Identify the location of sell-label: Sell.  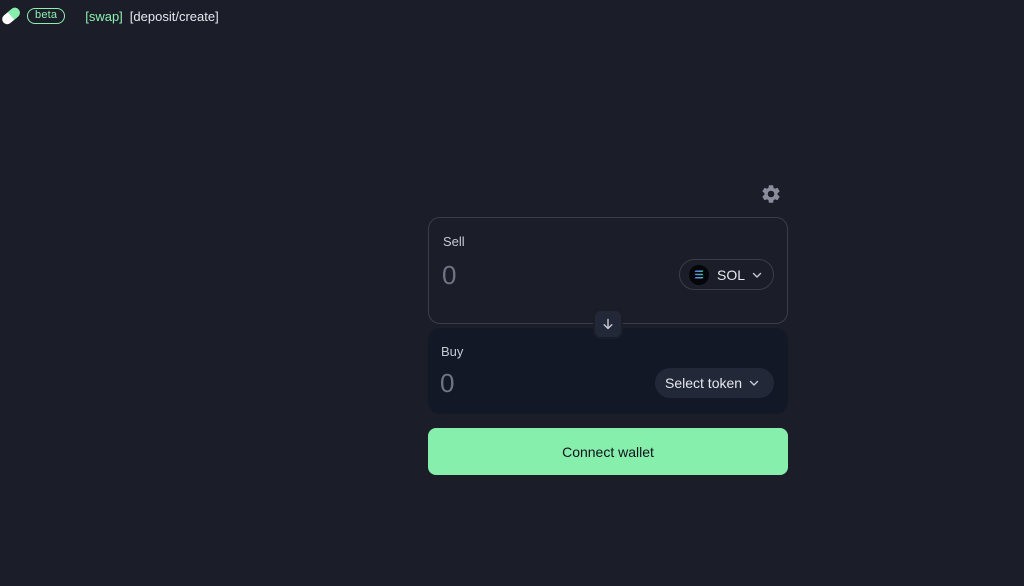
(454, 241).